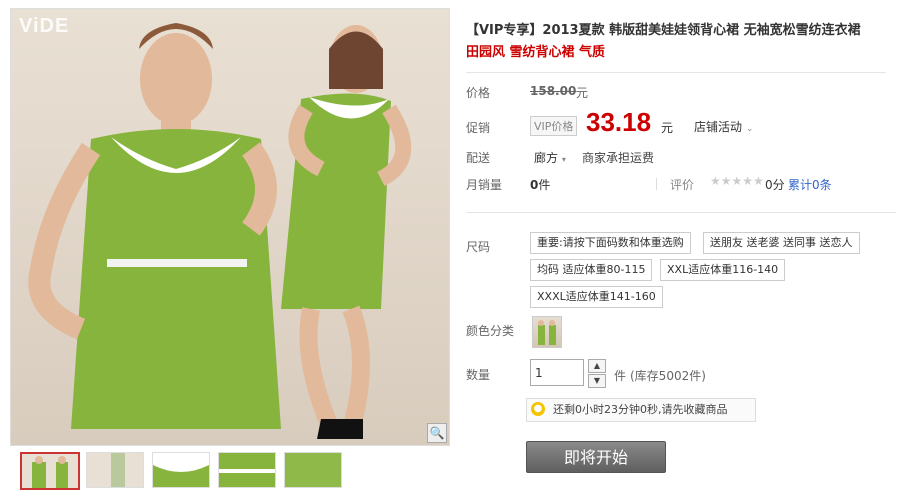  Describe the element at coordinates (591, 270) in the screenshot. I see `size-option-3: 均码 适应体重80-115` at that location.